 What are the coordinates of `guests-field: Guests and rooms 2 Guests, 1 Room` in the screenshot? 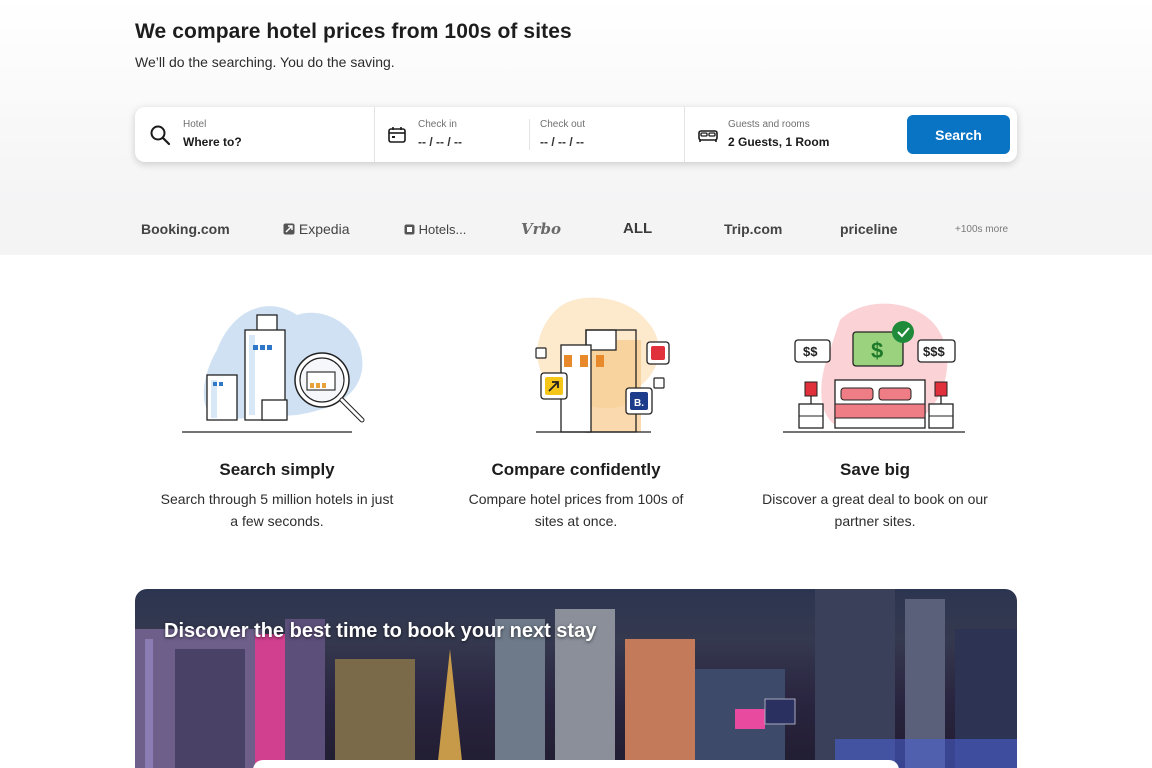 It's located at (792, 134).